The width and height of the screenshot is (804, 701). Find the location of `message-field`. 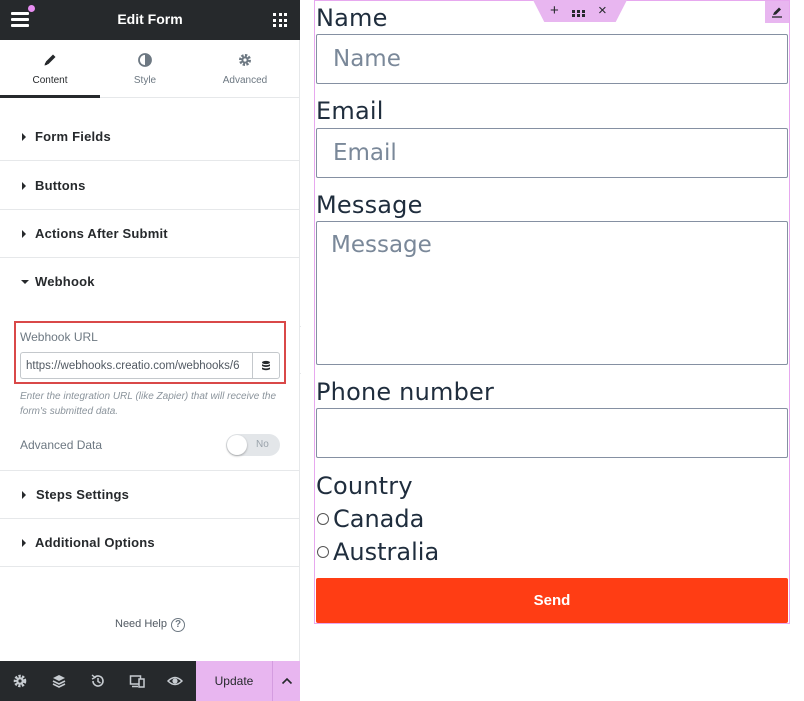

message-field is located at coordinates (552, 293).